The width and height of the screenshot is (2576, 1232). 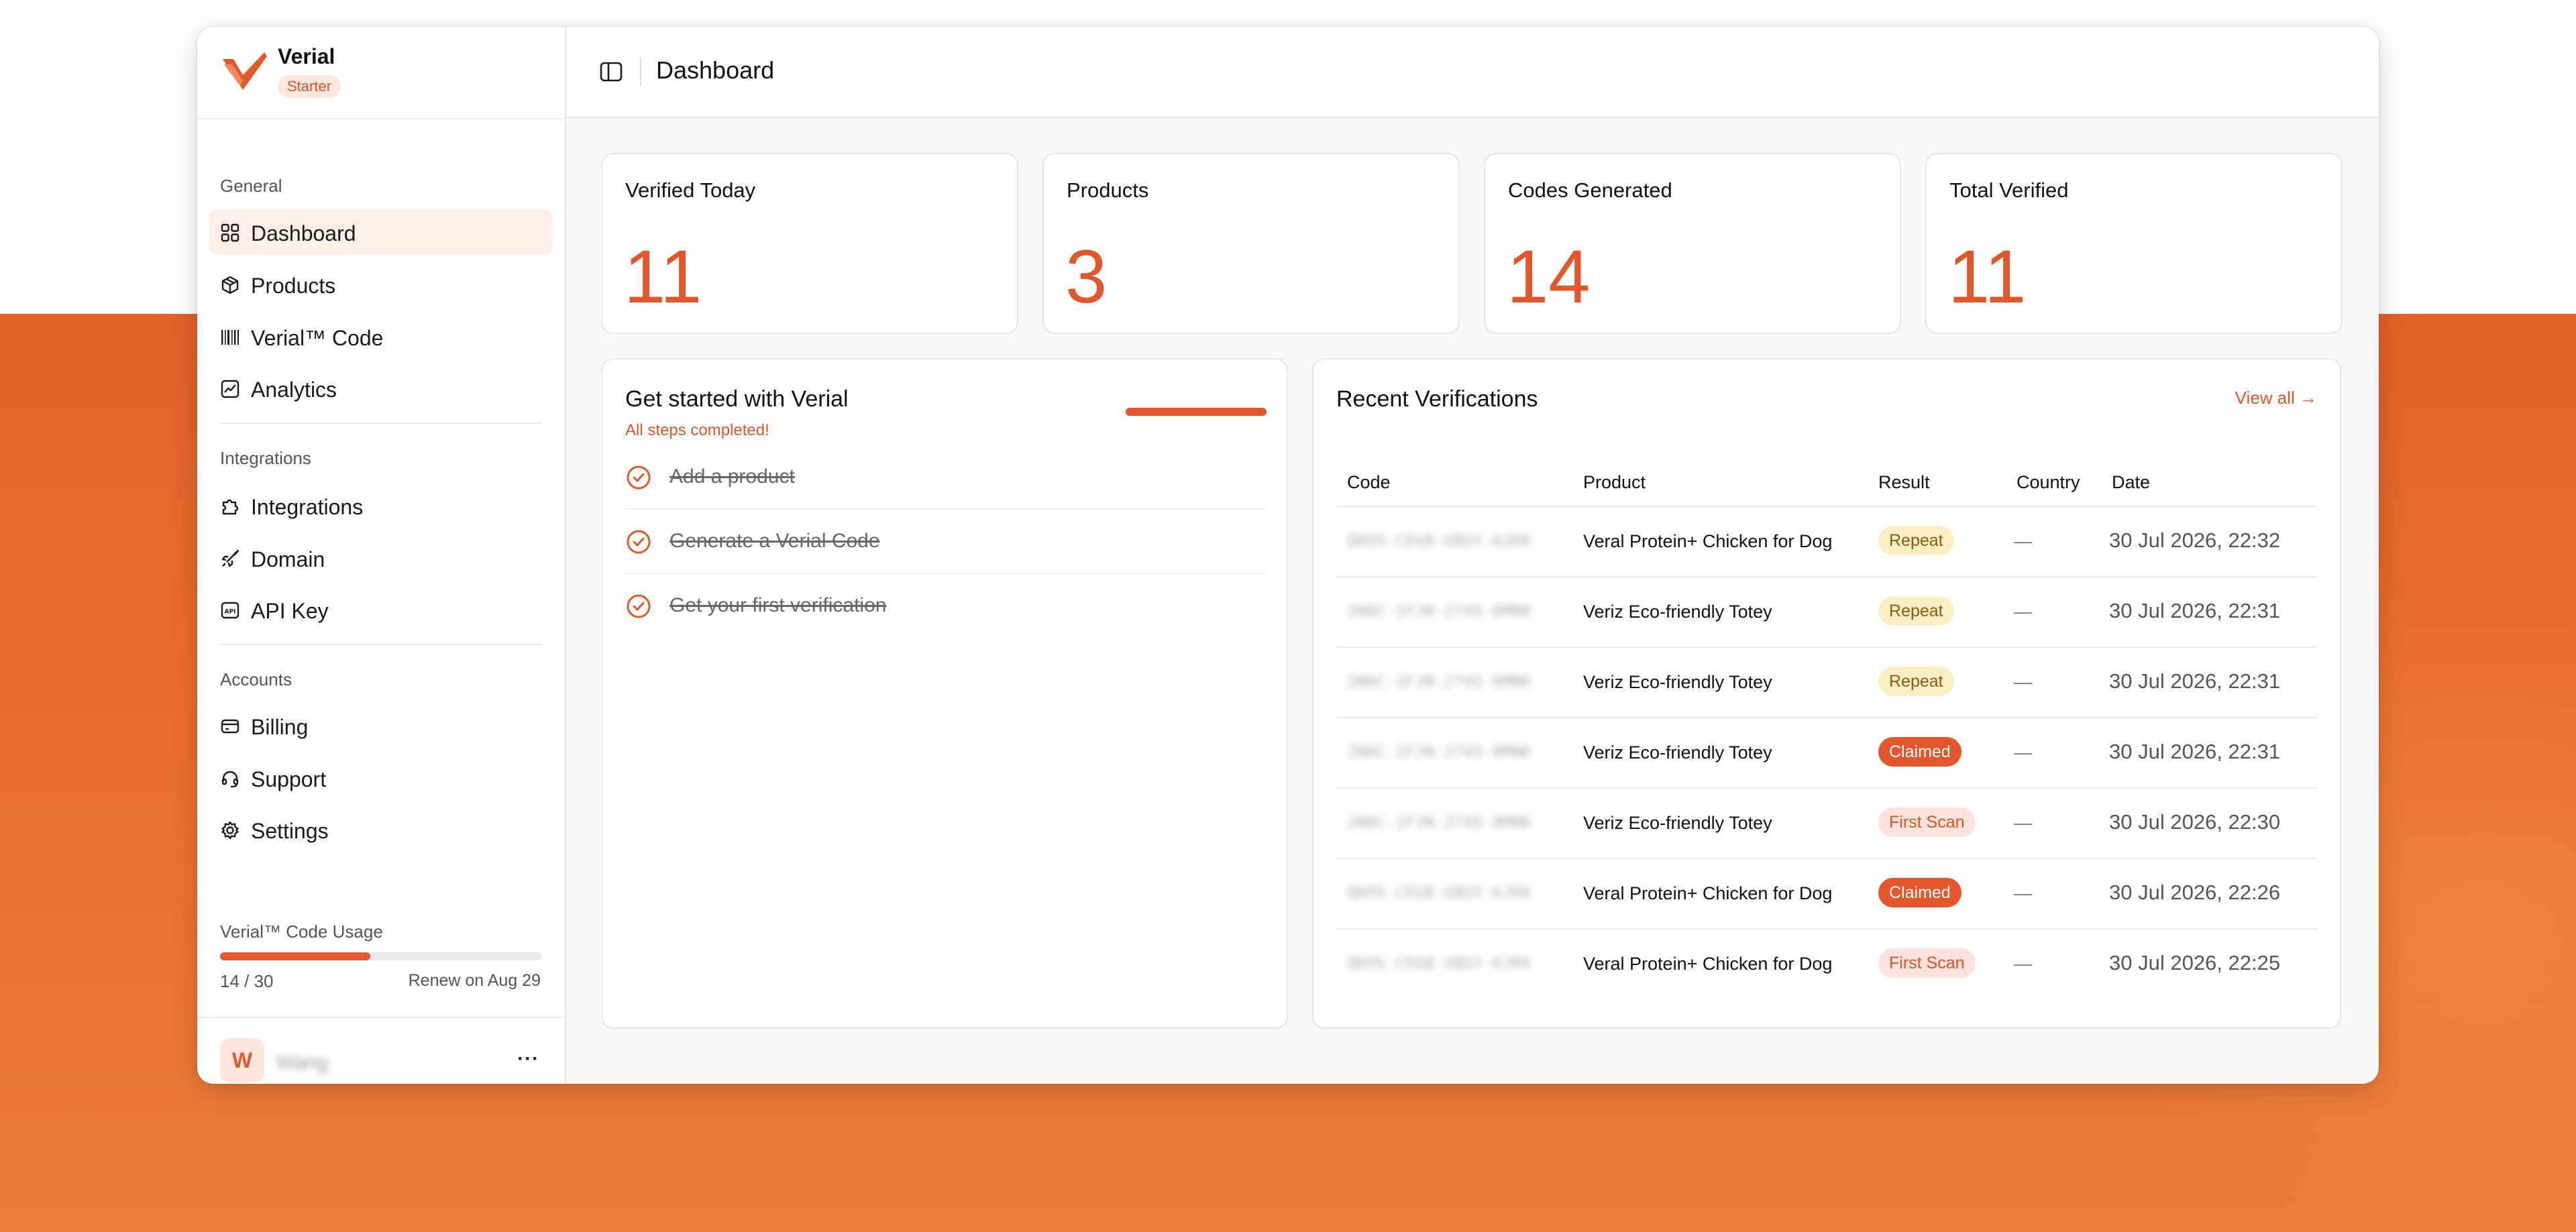 I want to click on sidebar-item-analytics: Analytics, so click(x=381, y=388).